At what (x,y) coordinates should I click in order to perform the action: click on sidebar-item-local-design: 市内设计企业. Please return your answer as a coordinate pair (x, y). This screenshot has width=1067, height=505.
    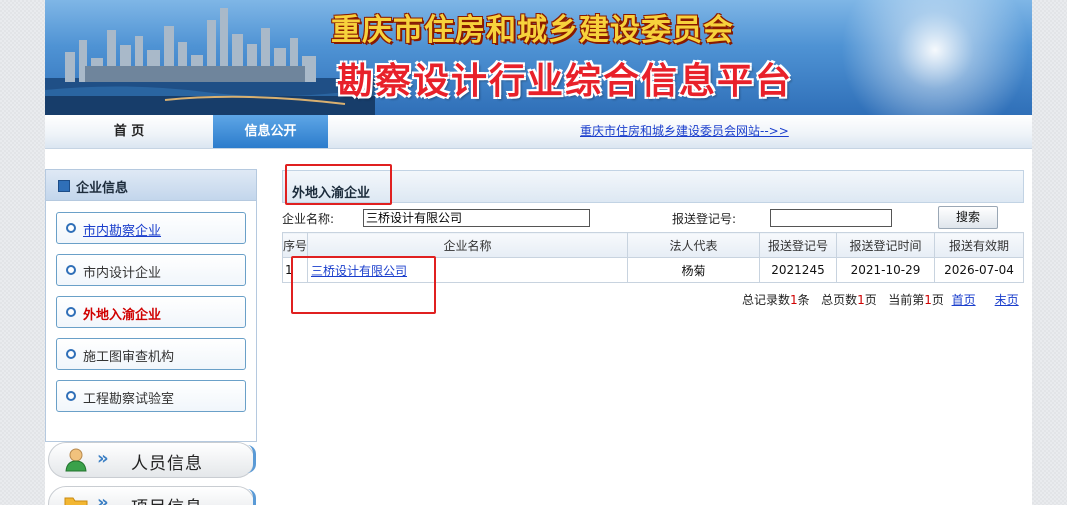
    Looking at the image, I should click on (151, 270).